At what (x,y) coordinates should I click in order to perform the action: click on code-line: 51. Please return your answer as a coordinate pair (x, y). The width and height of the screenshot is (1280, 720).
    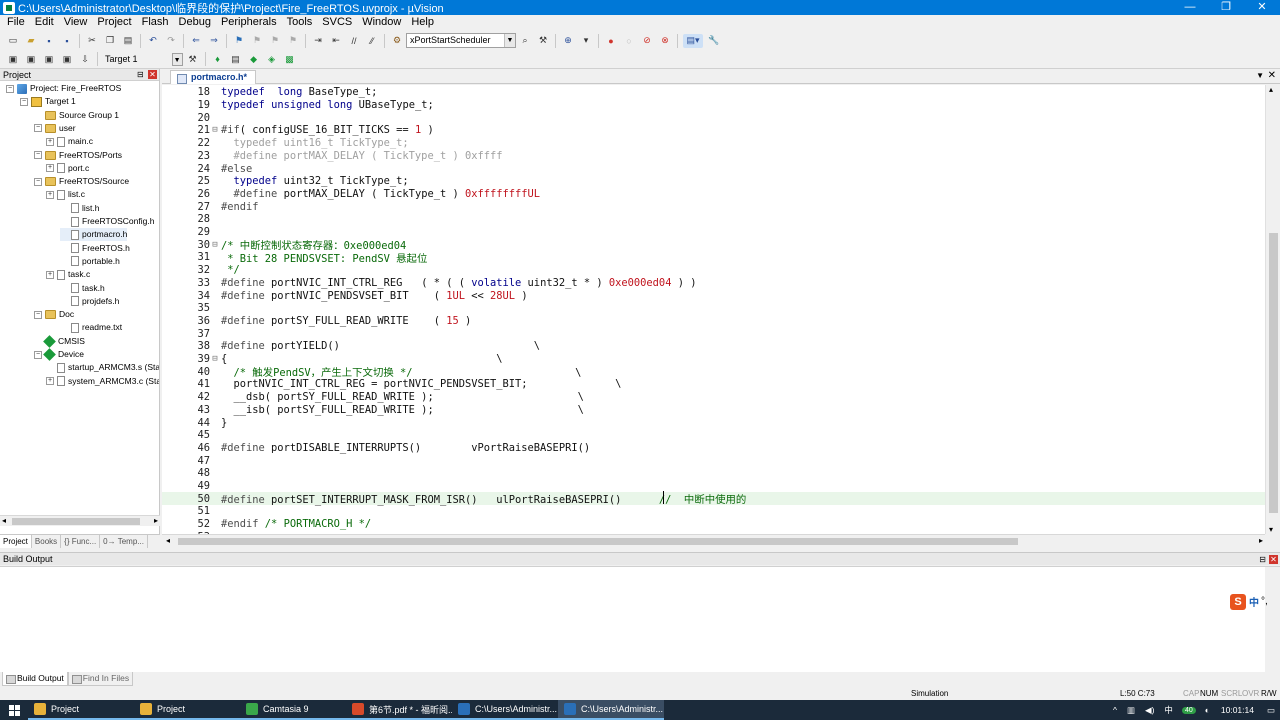
    Looking at the image, I should click on (713, 511).